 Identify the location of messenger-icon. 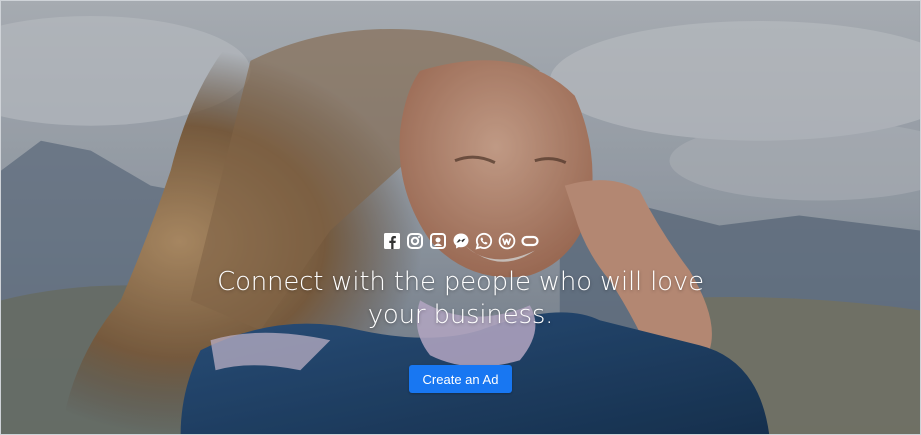
(461, 241).